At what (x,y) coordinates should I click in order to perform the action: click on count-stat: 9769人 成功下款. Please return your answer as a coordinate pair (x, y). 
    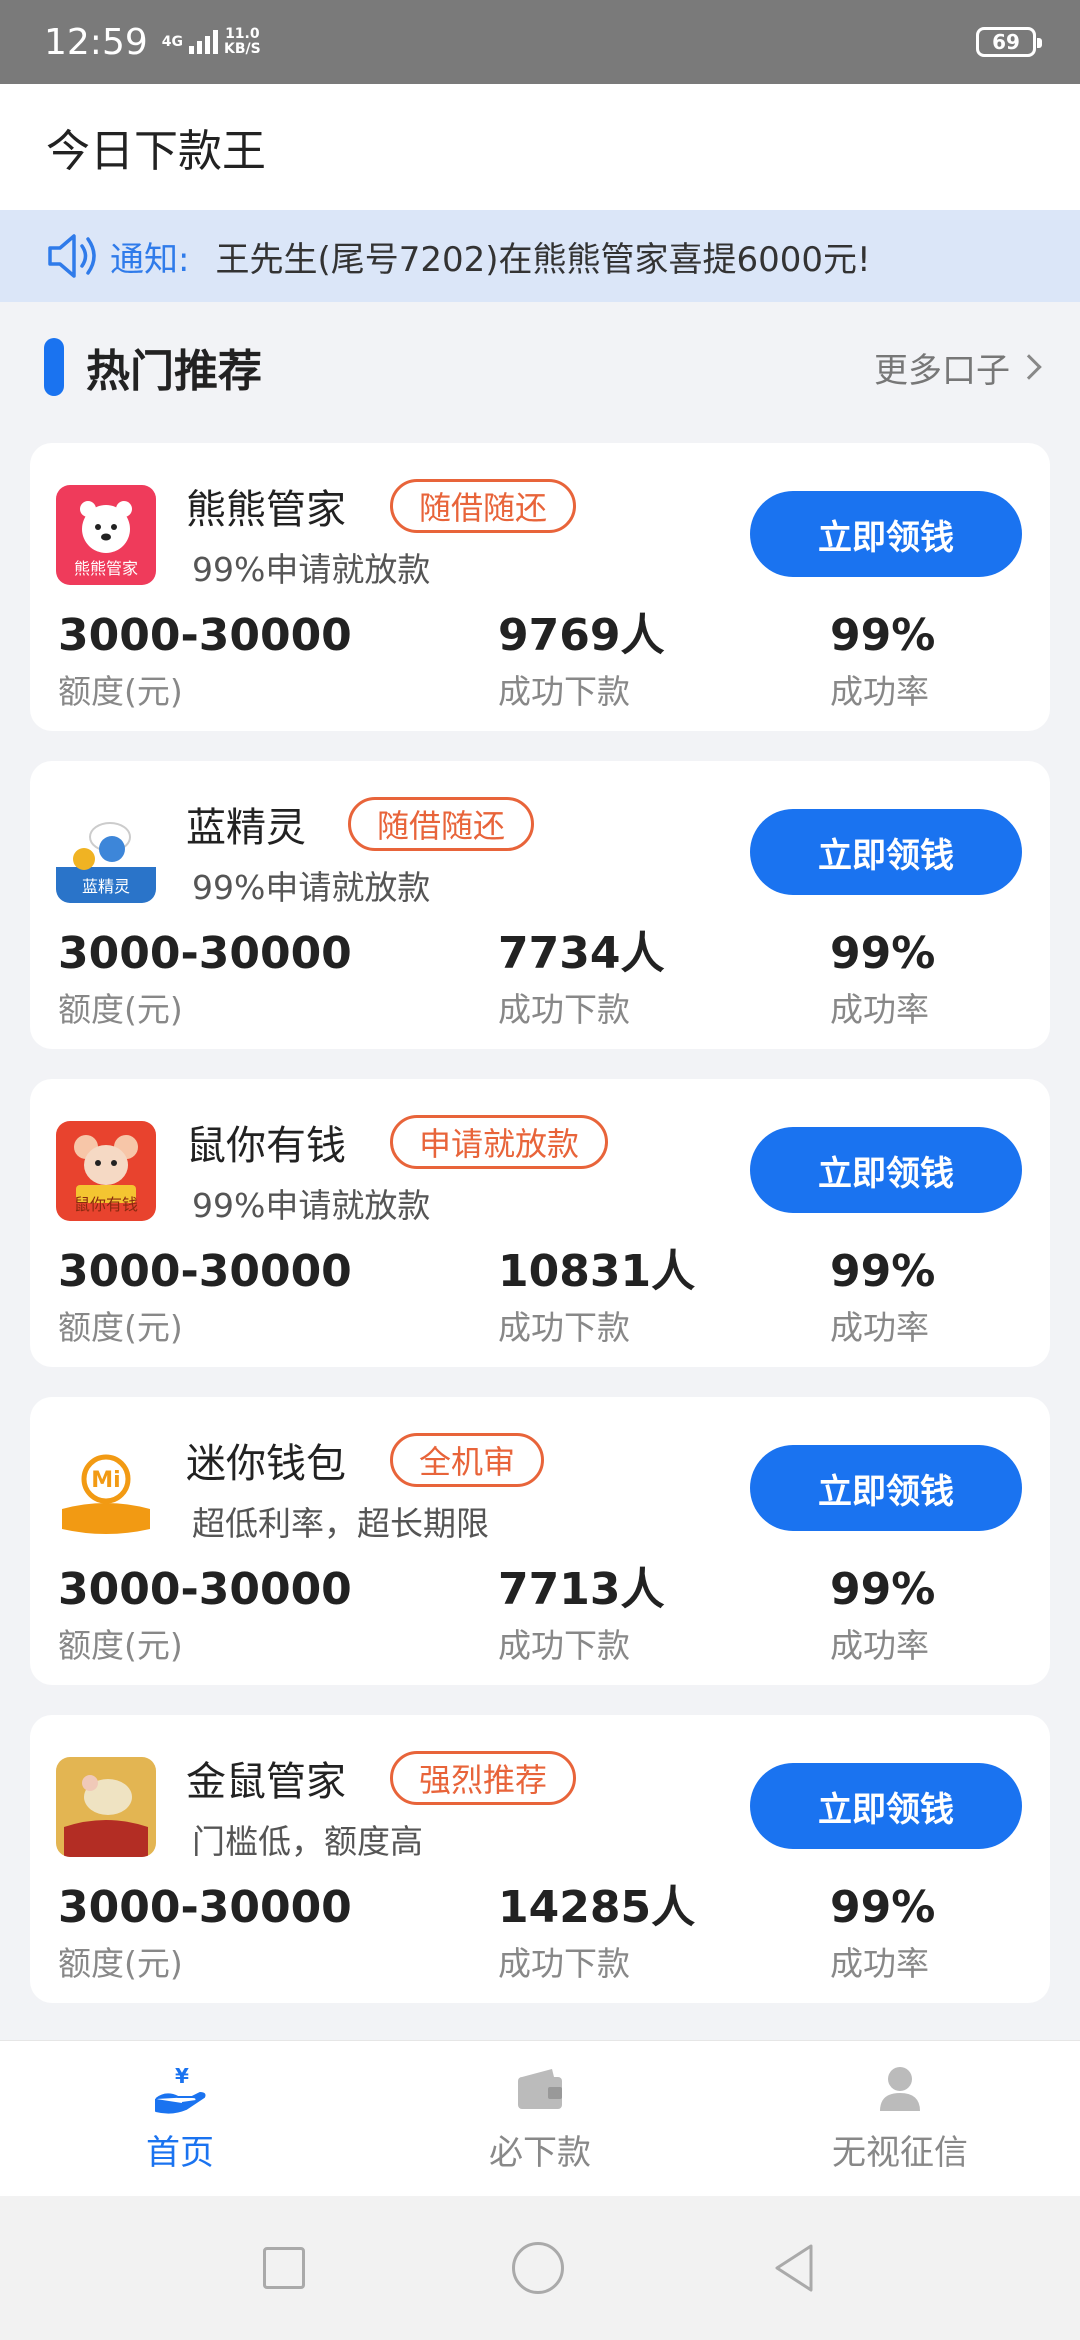
    Looking at the image, I should click on (581, 662).